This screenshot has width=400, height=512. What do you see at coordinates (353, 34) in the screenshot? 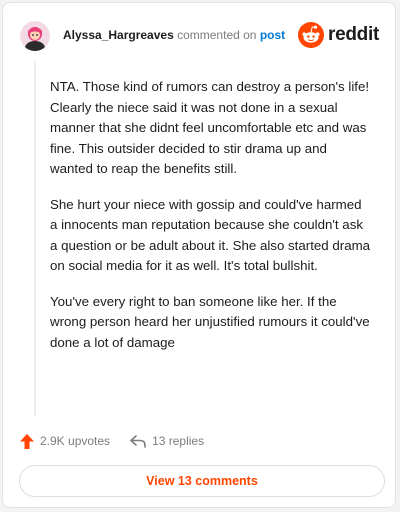
I see `reddit-wordmark: reddit` at bounding box center [353, 34].